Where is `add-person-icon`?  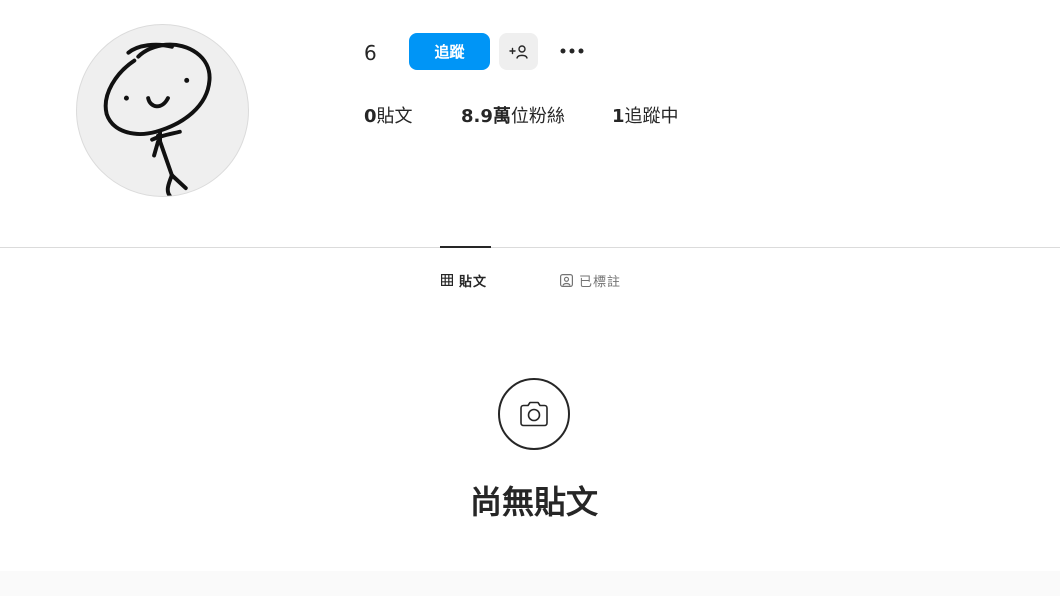 add-person-icon is located at coordinates (518, 51).